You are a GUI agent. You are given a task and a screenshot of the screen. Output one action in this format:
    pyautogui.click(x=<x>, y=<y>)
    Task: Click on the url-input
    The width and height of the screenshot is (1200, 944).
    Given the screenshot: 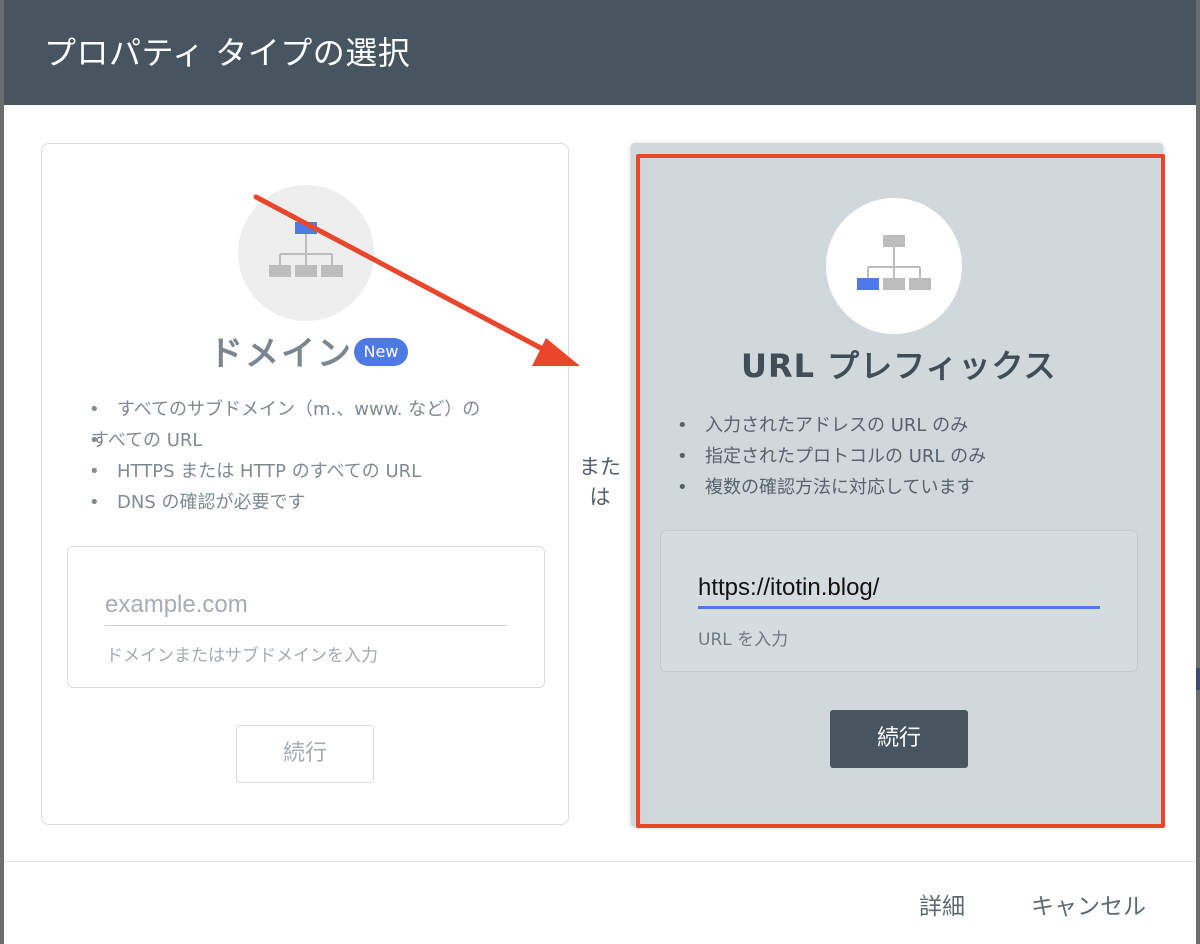 What is the action you would take?
    pyautogui.click(x=899, y=589)
    